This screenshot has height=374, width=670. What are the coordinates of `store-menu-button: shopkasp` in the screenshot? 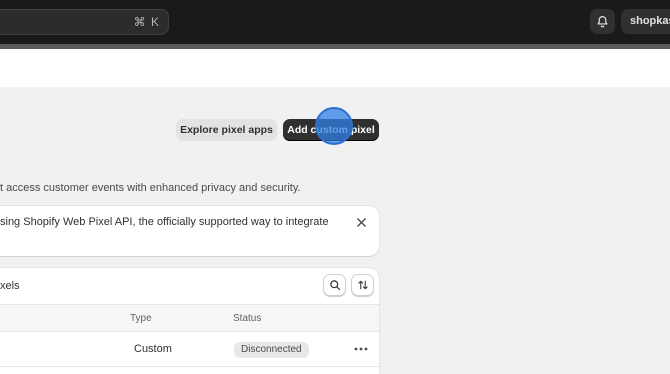 It's located at (645, 21).